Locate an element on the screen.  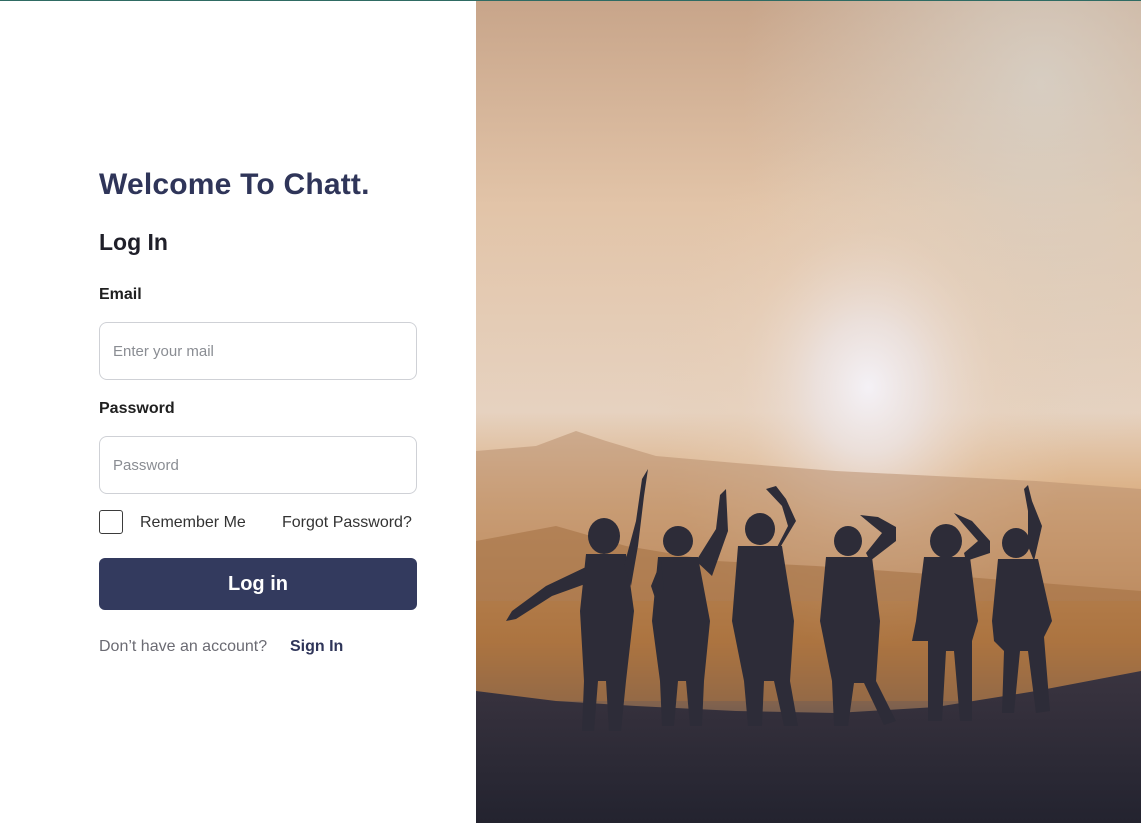
forgot-password-link: Forgot Password? is located at coordinates (347, 523).